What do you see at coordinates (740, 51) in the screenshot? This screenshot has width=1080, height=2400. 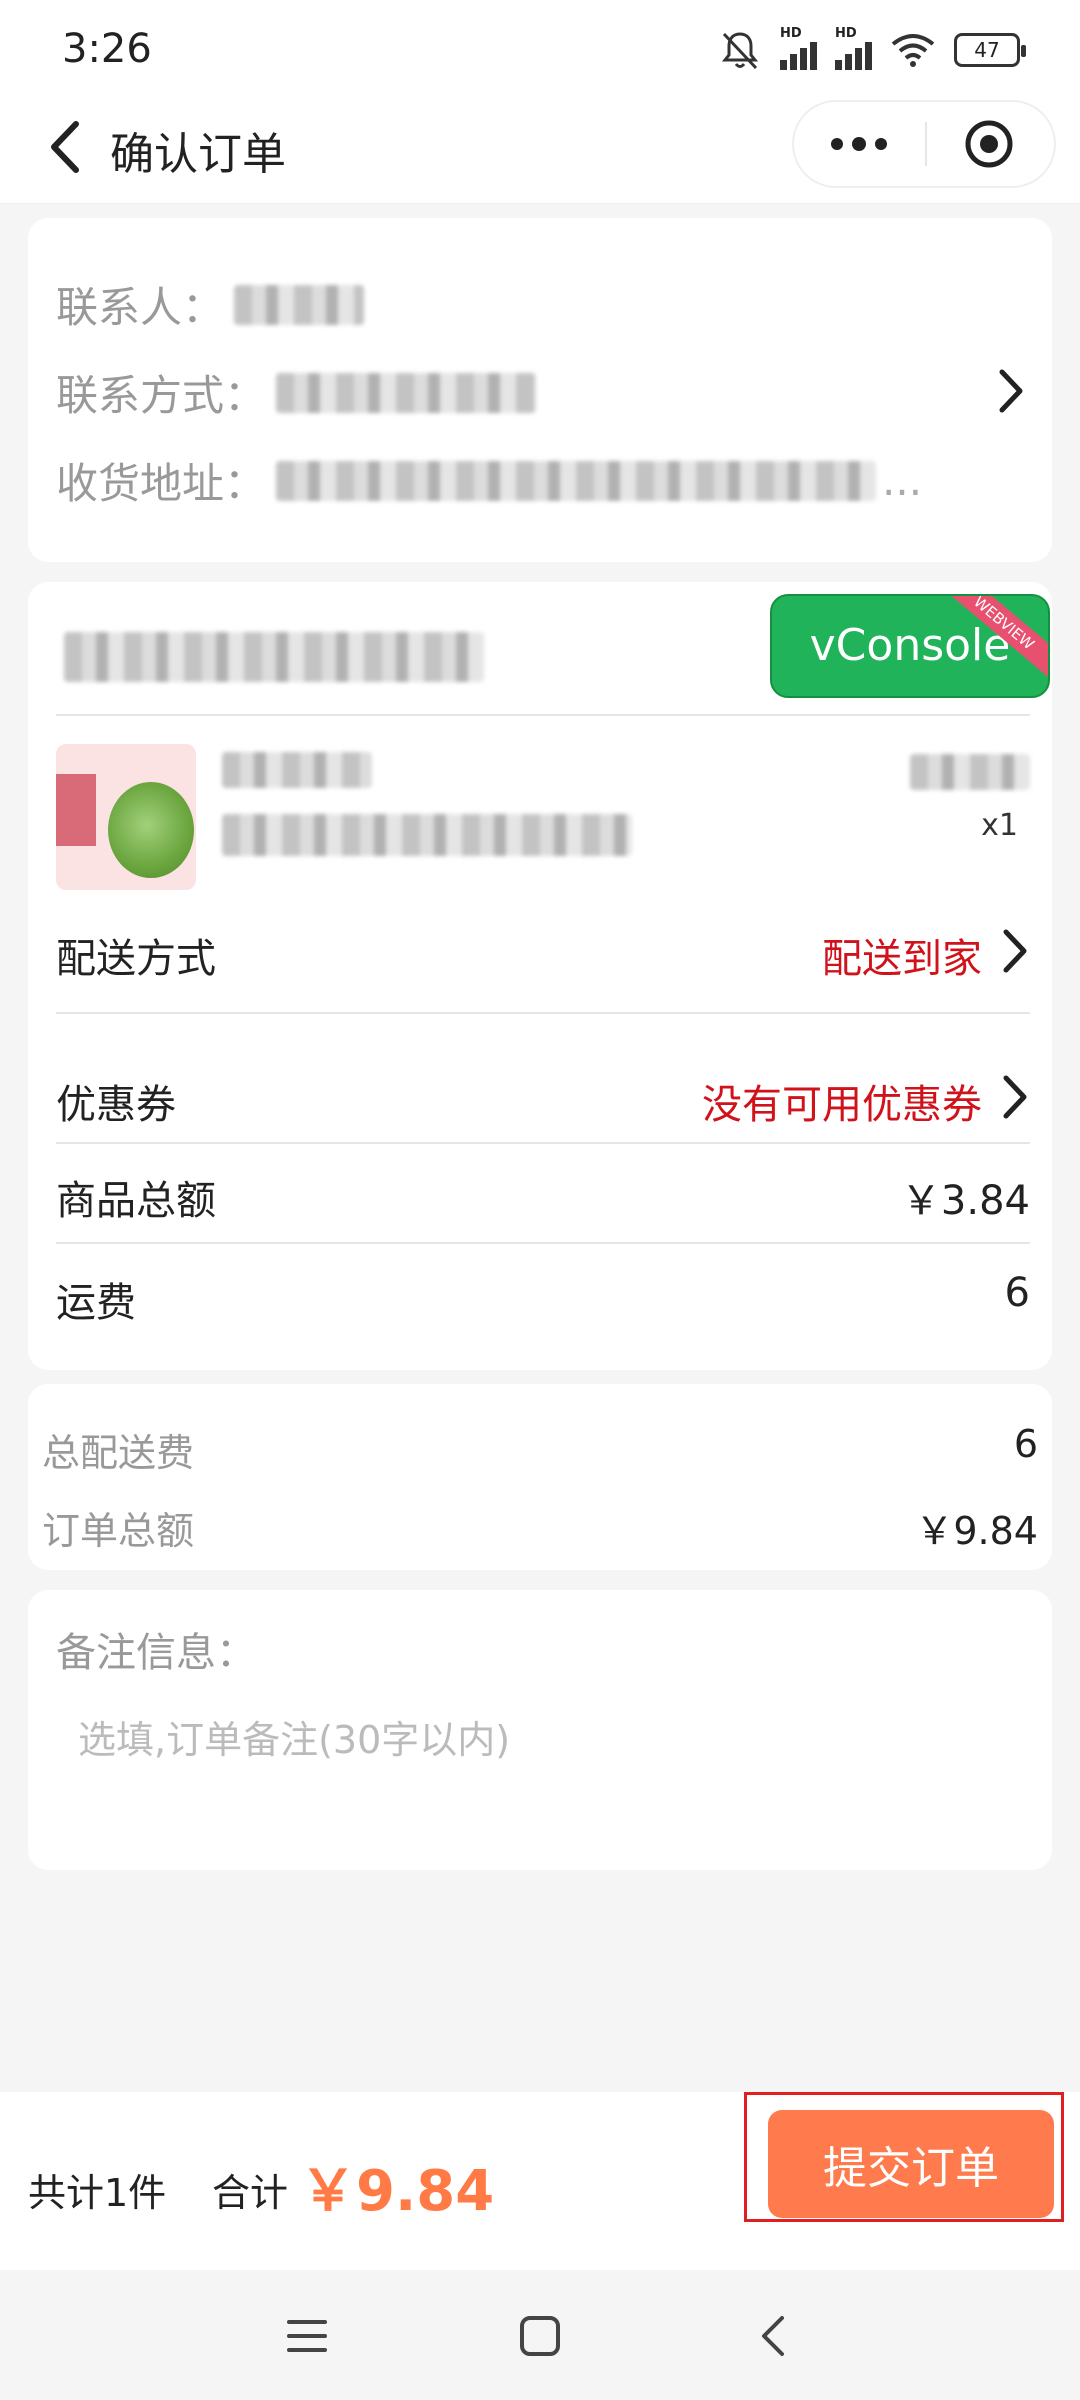 I see `mute-icon` at bounding box center [740, 51].